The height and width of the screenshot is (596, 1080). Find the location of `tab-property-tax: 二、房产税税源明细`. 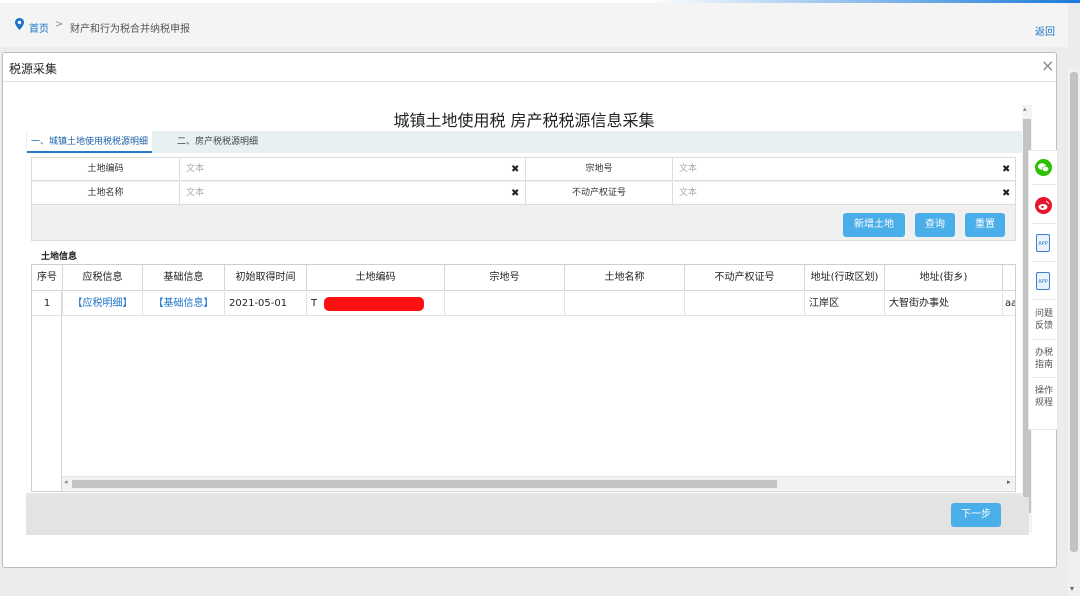

tab-property-tax: 二、房产税税源明细 is located at coordinates (217, 142).